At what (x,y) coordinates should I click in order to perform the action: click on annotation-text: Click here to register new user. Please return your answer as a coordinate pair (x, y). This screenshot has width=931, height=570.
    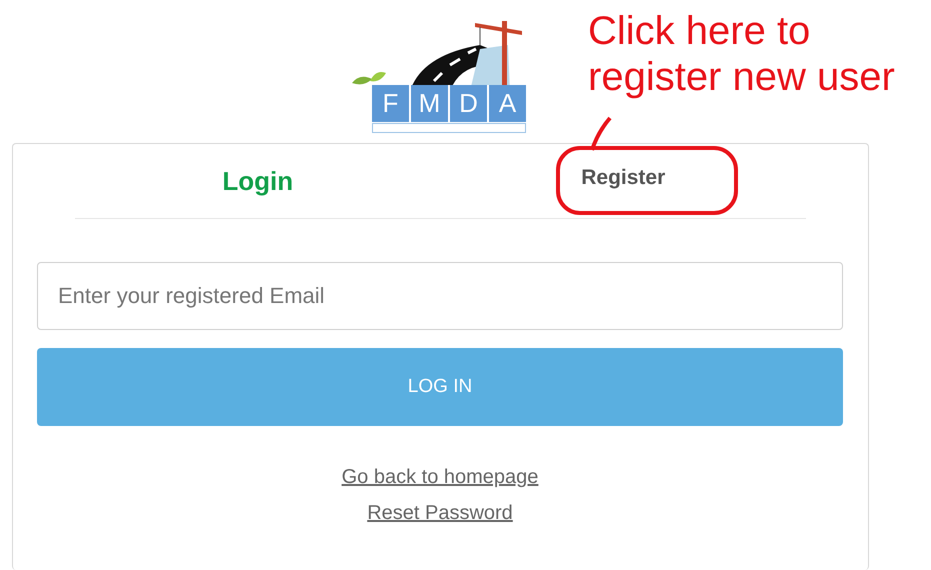
    Looking at the image, I should click on (742, 54).